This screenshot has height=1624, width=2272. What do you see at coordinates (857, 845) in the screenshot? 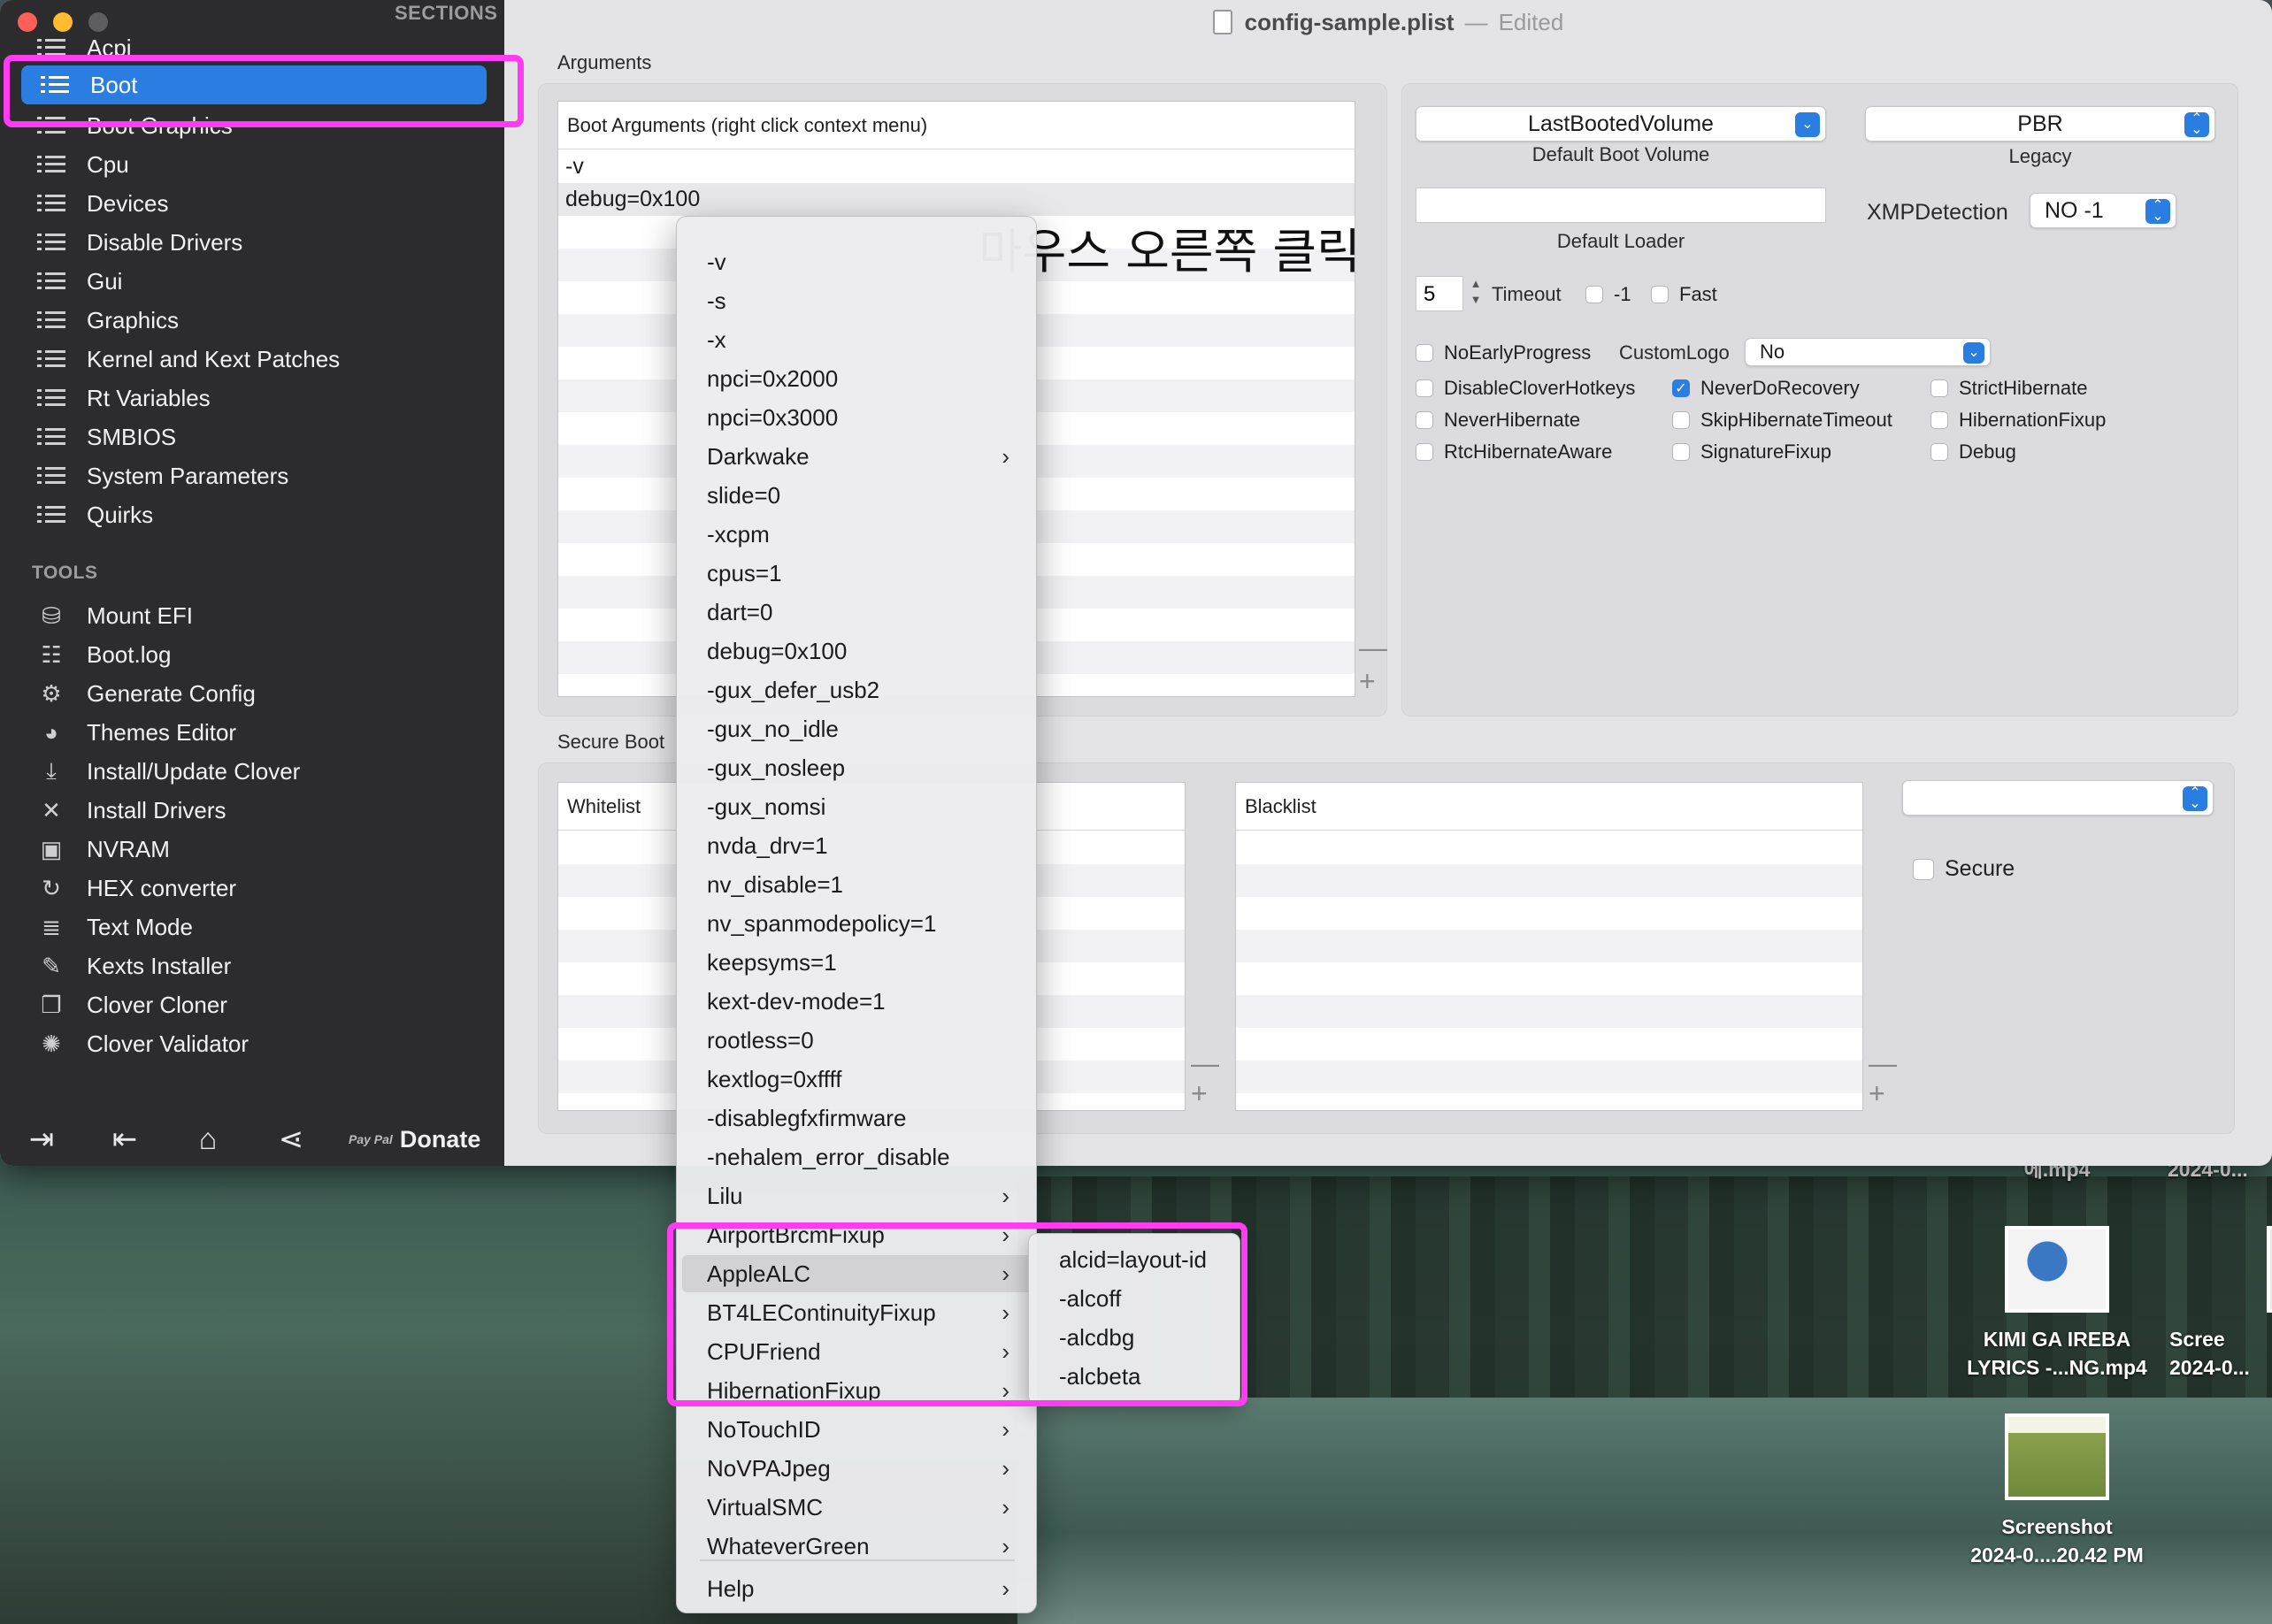
I see `menu-item-nvda-drv-1: nvda_drv=1` at bounding box center [857, 845].